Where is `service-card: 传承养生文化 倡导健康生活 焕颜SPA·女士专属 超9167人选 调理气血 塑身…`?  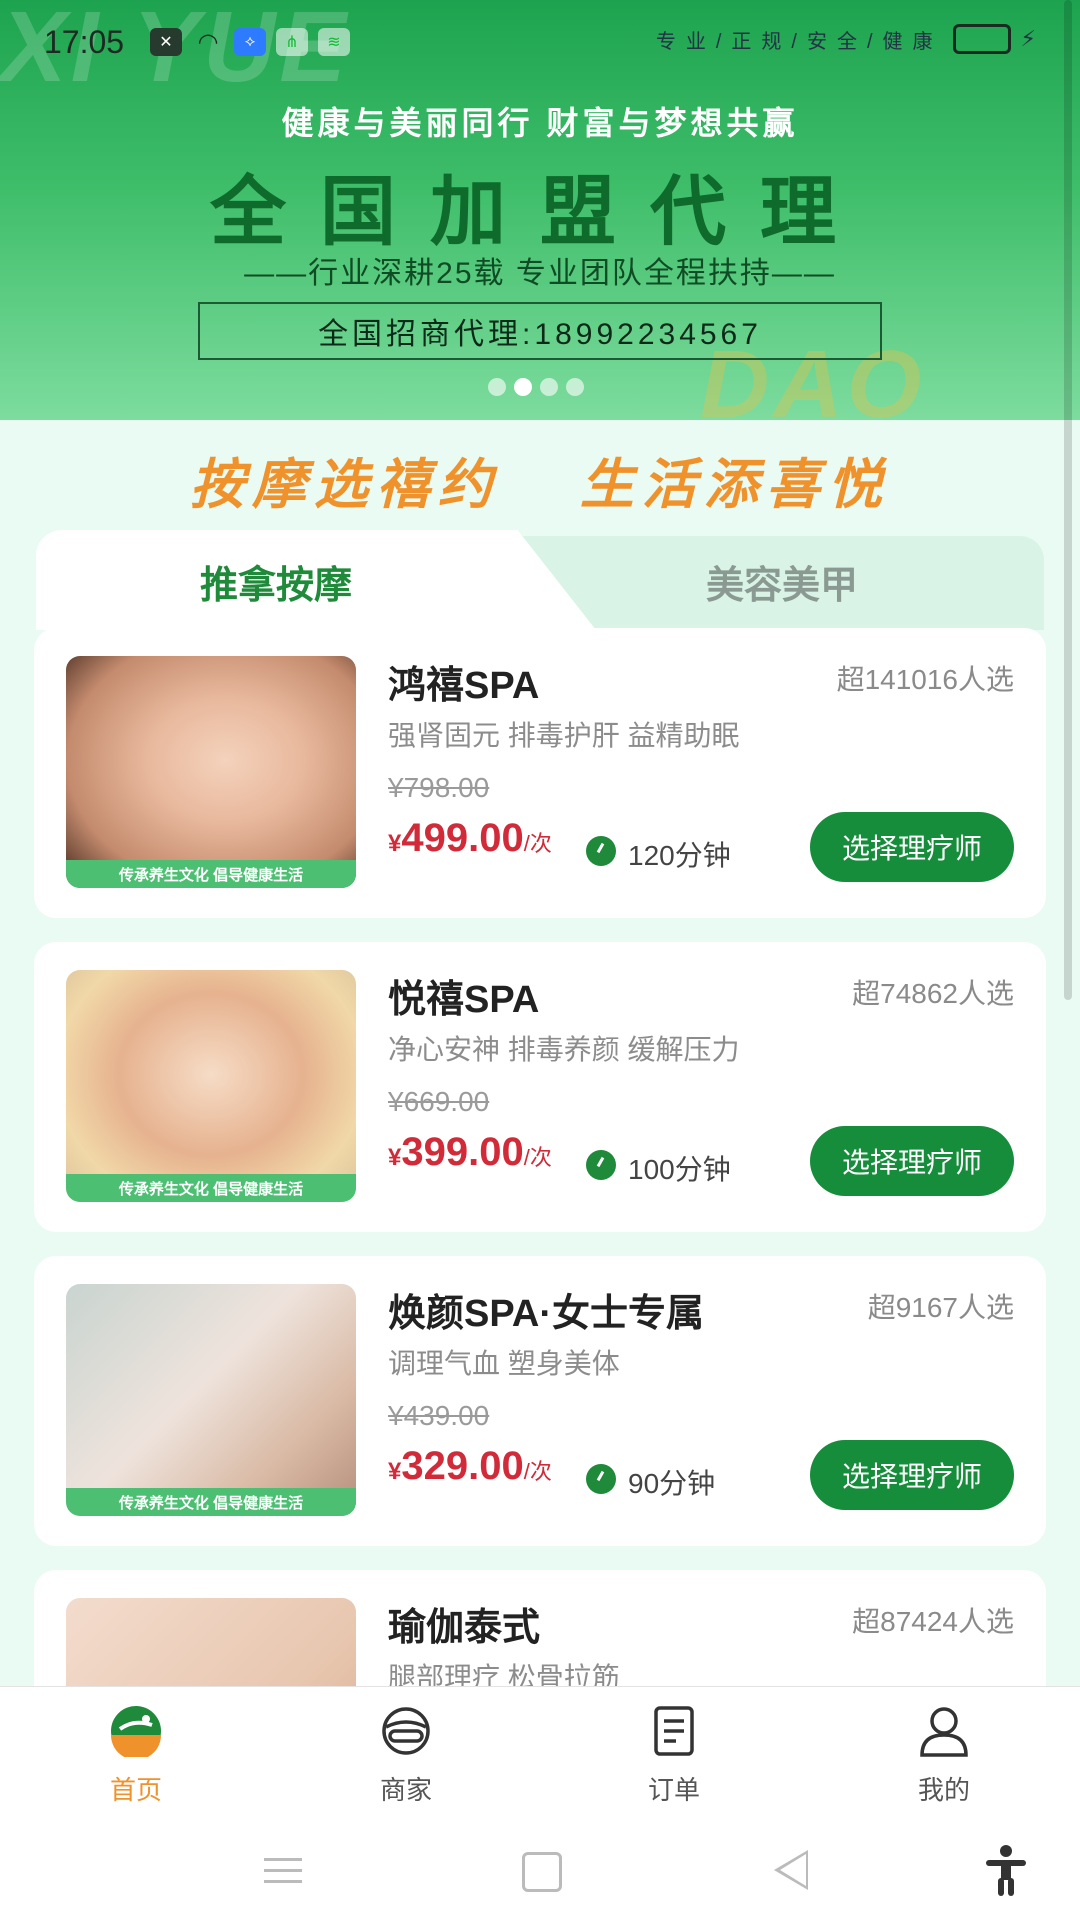
service-card: 传承养生文化 倡导健康生活 焕颜SPA·女士专属 超9167人选 调理气血 塑身… is located at coordinates (540, 1401).